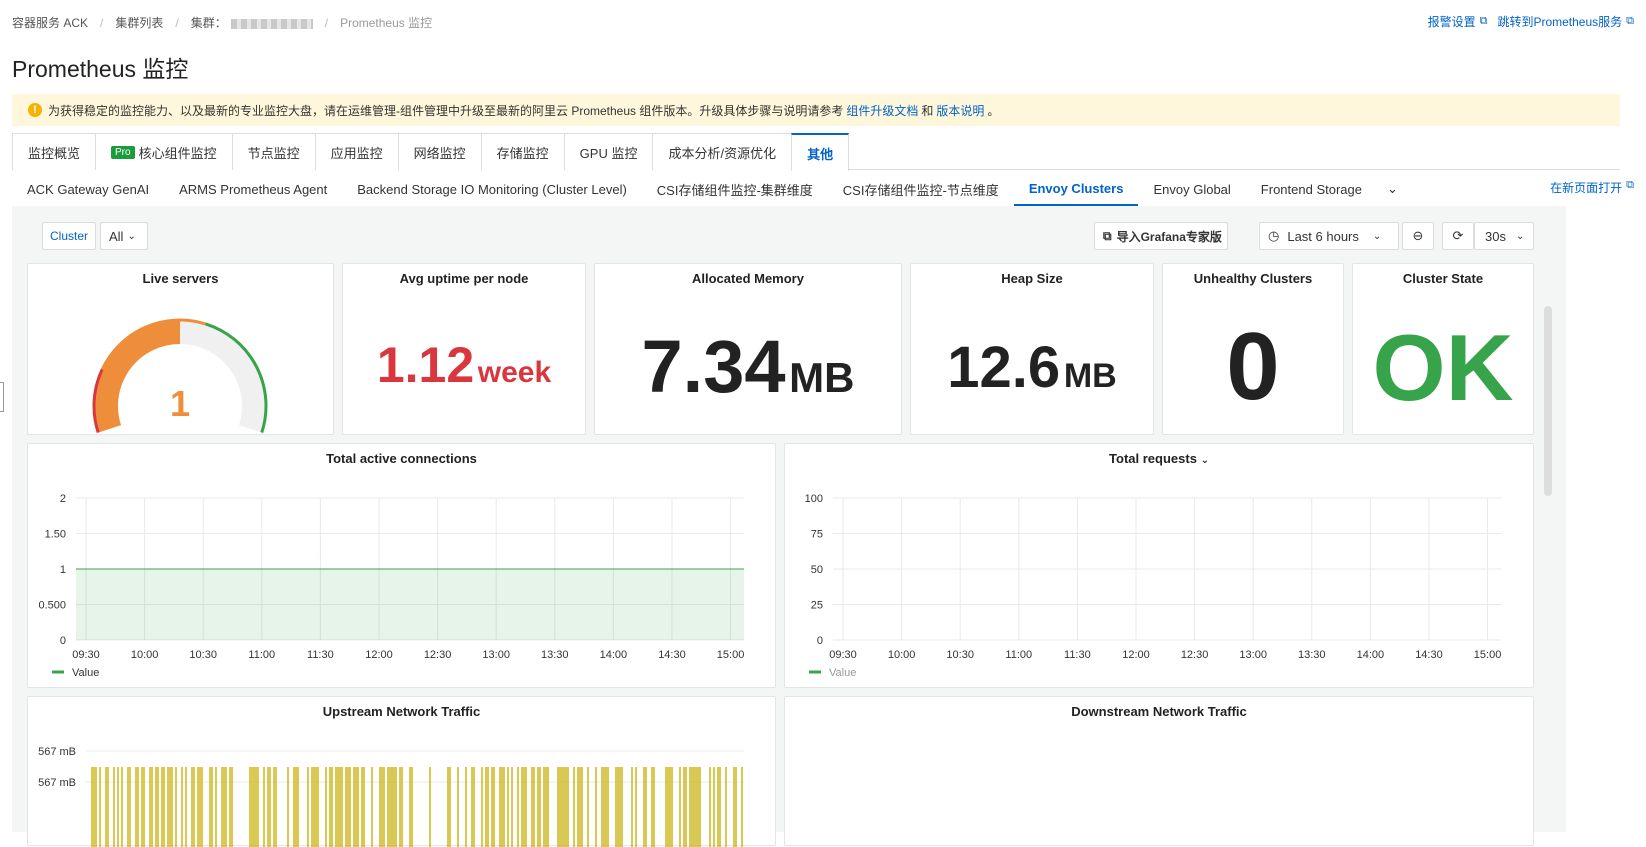  What do you see at coordinates (1077, 655) in the screenshot?
I see `x-tick-label: 11:30` at bounding box center [1077, 655].